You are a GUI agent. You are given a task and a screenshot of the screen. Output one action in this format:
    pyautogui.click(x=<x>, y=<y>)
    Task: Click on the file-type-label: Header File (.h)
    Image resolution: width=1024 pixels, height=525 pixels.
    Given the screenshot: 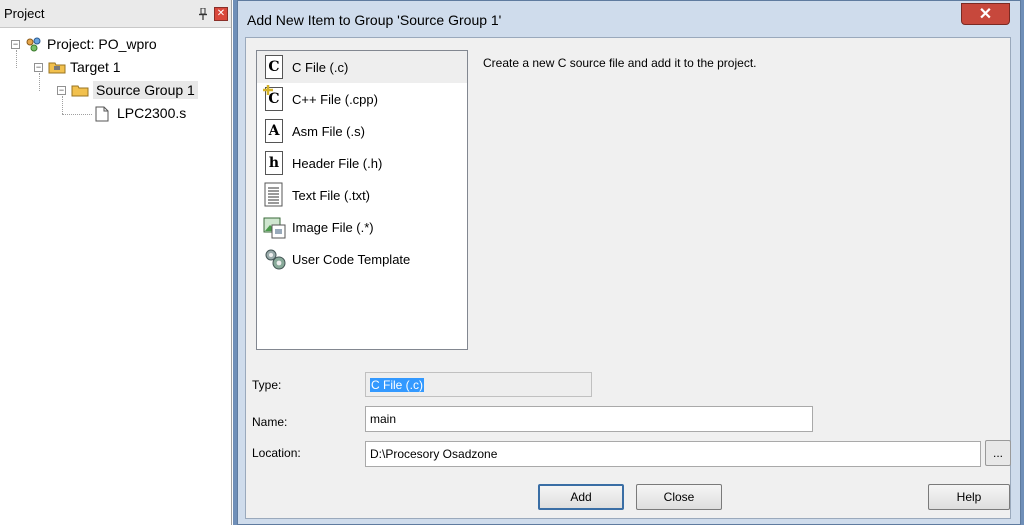 What is the action you would take?
    pyautogui.click(x=337, y=163)
    